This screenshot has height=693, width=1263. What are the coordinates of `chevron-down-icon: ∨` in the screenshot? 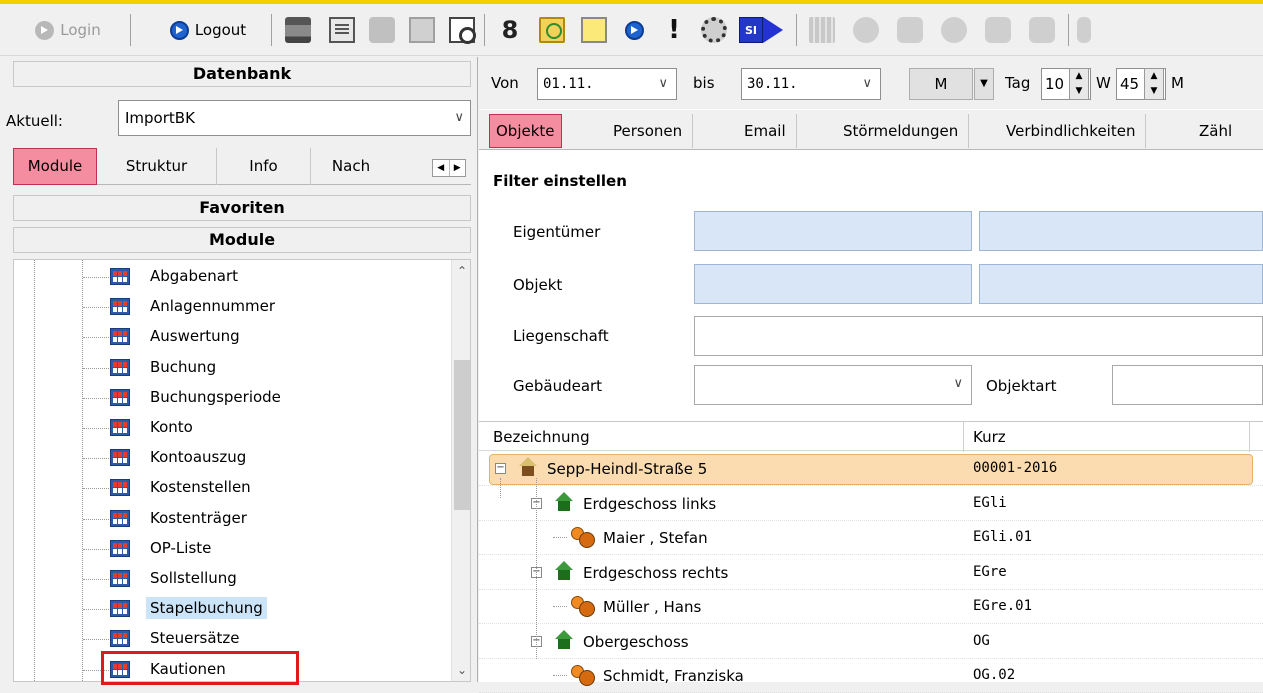 It's located at (958, 383).